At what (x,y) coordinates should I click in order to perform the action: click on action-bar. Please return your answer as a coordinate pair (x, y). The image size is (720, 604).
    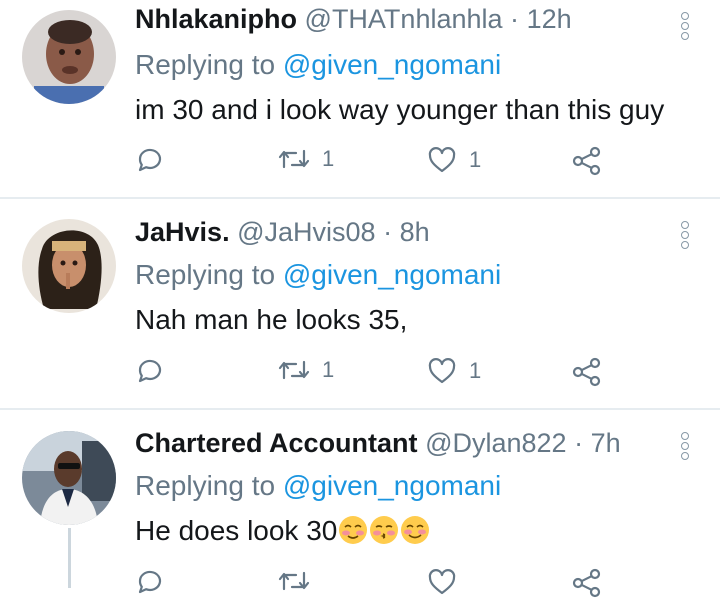
    Looking at the image, I should click on (360, 586).